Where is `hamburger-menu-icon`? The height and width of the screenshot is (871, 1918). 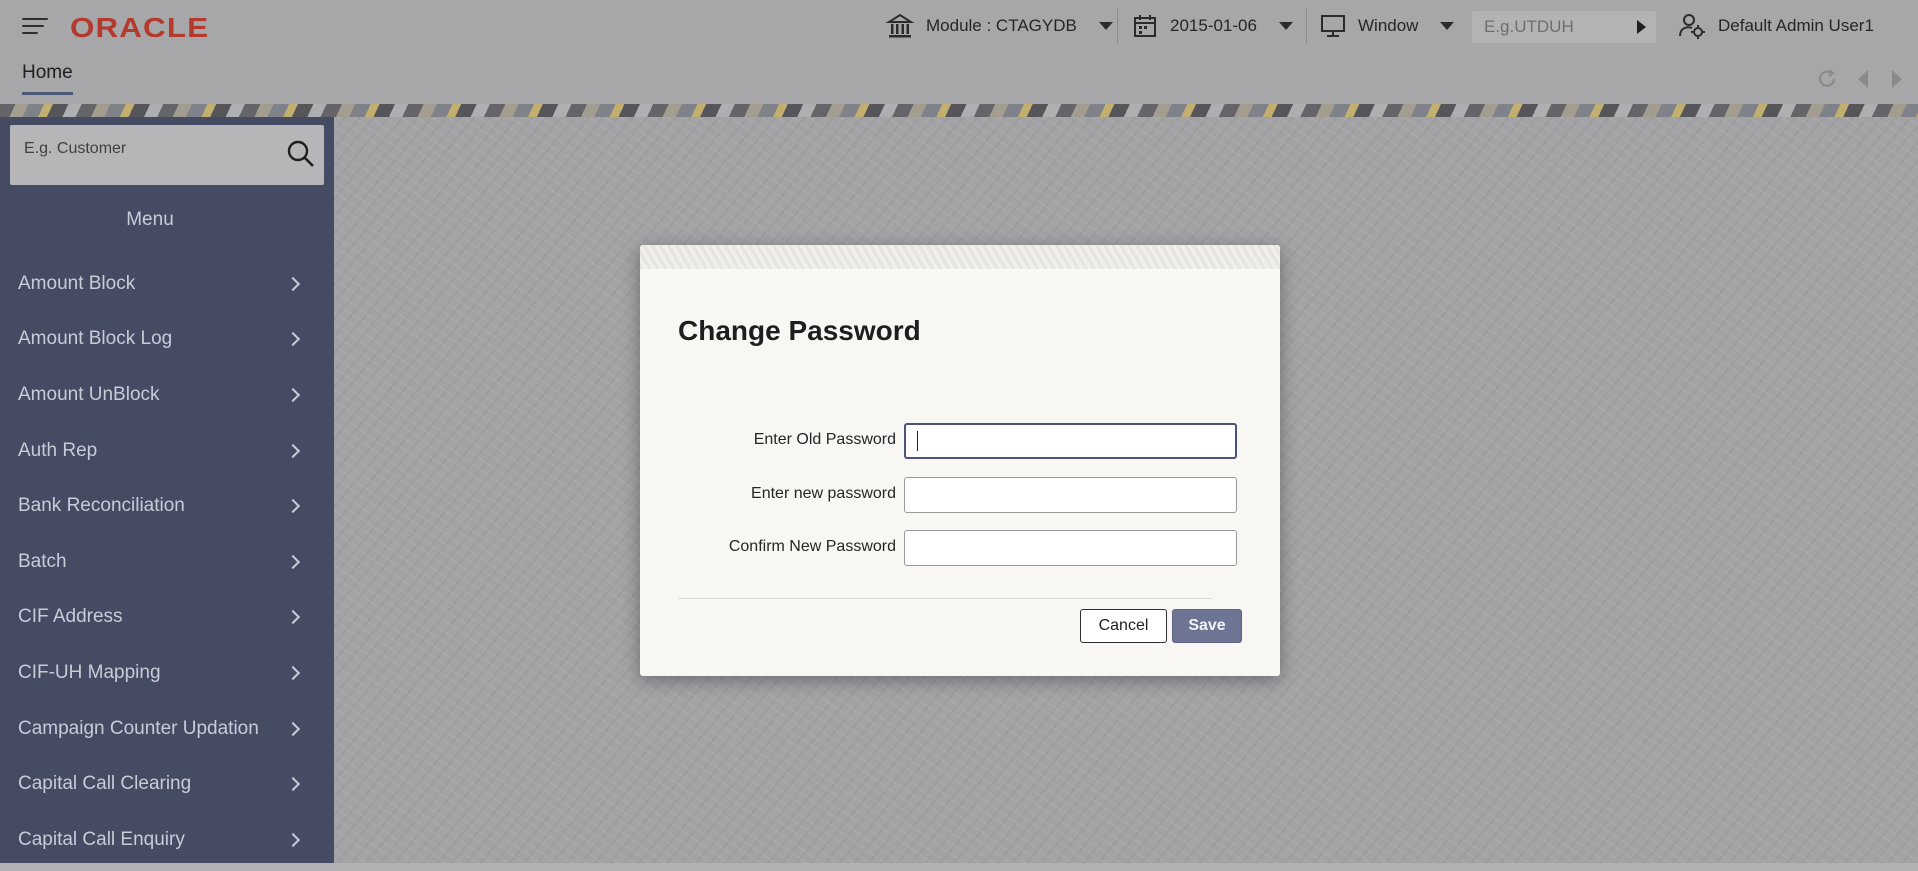 hamburger-menu-icon is located at coordinates (35, 26).